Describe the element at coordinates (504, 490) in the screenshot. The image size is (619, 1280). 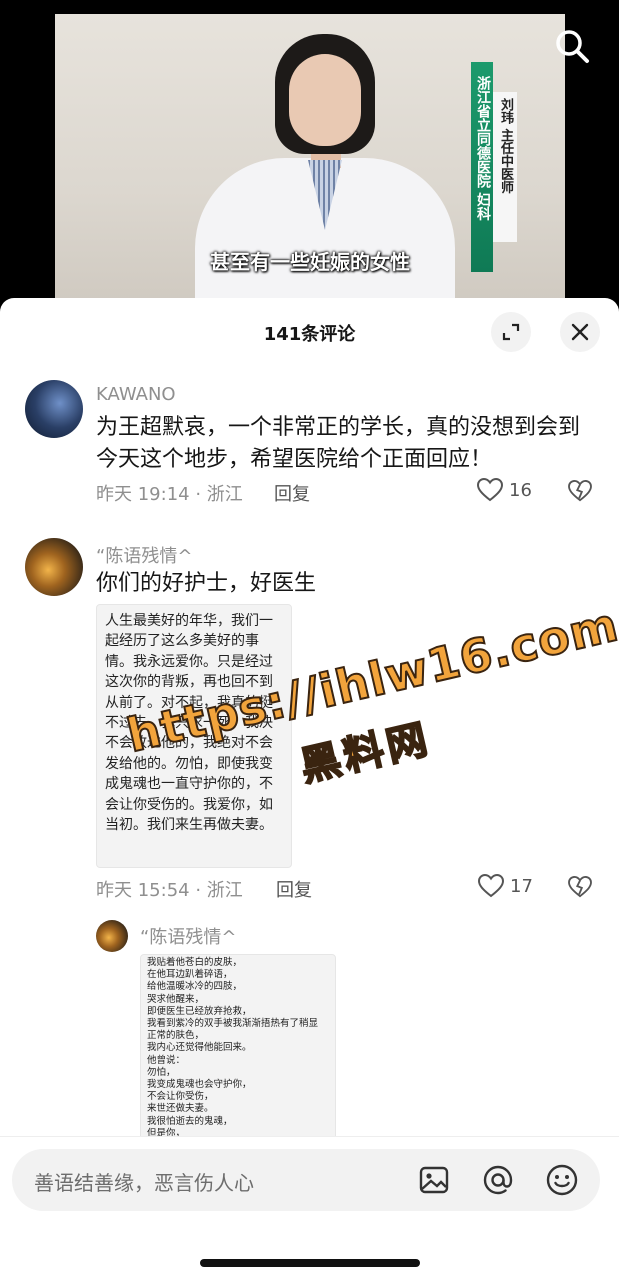
I see `like-button: 16` at that location.